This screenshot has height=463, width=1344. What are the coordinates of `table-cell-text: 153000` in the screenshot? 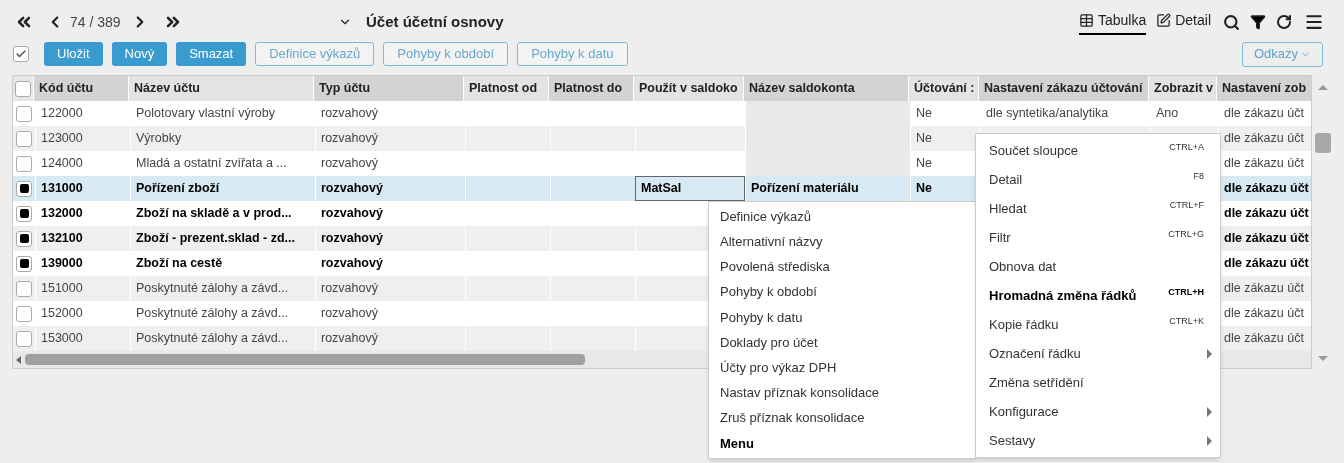 It's located at (62, 339).